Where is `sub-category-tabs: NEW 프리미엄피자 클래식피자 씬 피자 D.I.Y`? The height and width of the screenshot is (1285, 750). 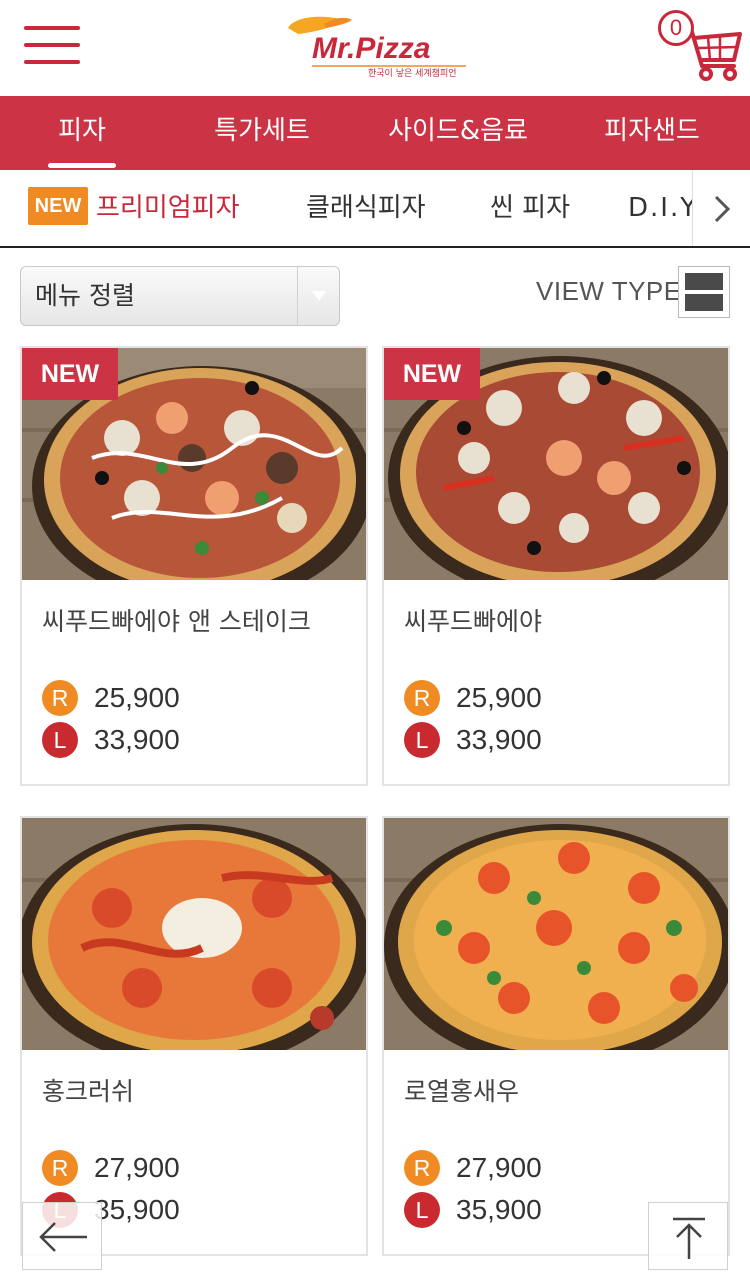
sub-category-tabs: NEW 프리미엄피자 클래식피자 씬 피자 D.I.Y is located at coordinates (375, 209).